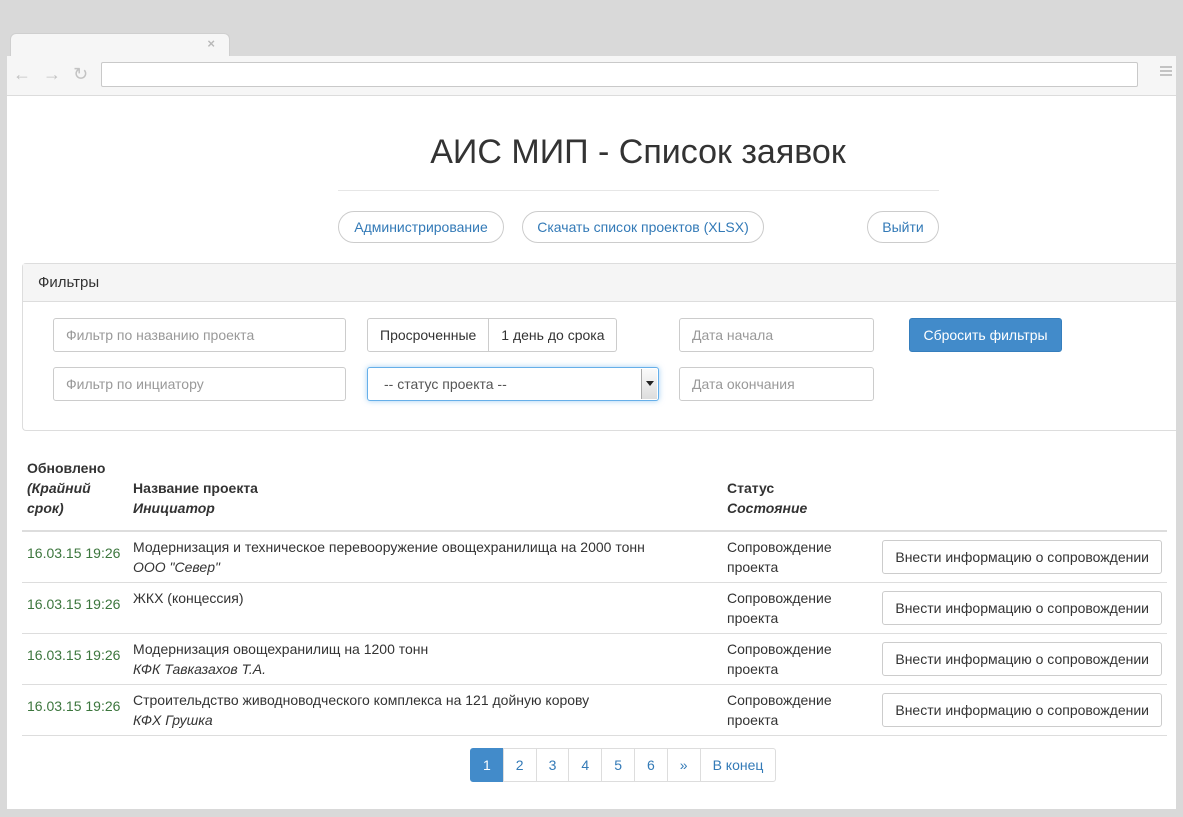 The image size is (1183, 817). I want to click on date-start-input: Дата начала, so click(776, 335).